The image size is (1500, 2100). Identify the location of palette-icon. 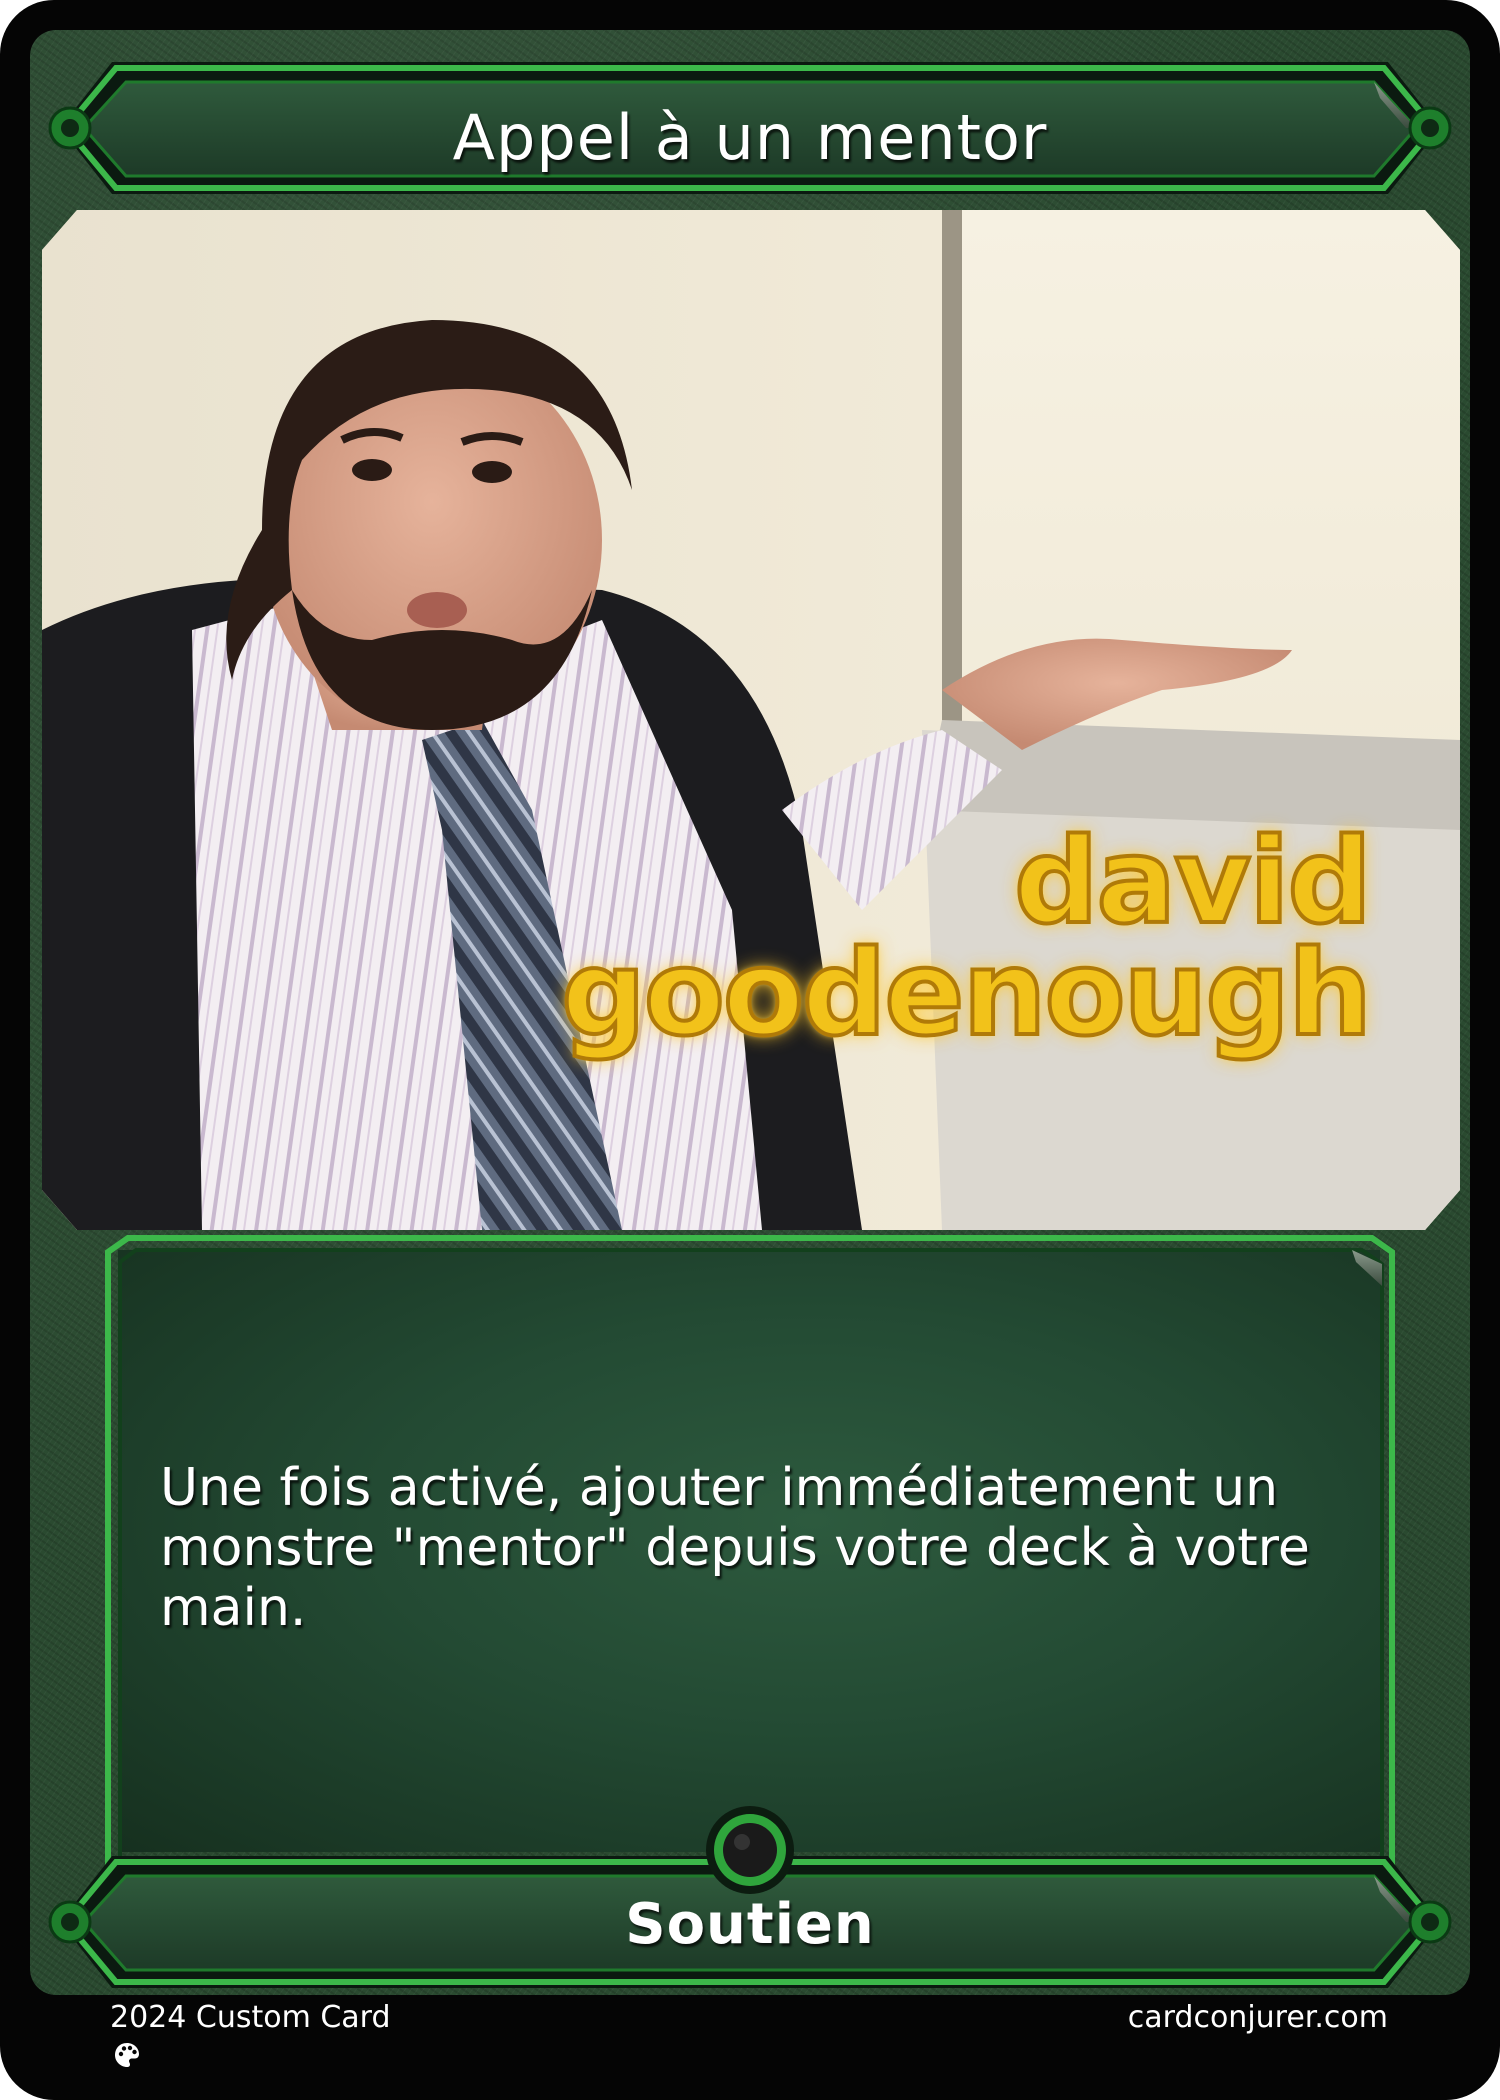
(127, 2055).